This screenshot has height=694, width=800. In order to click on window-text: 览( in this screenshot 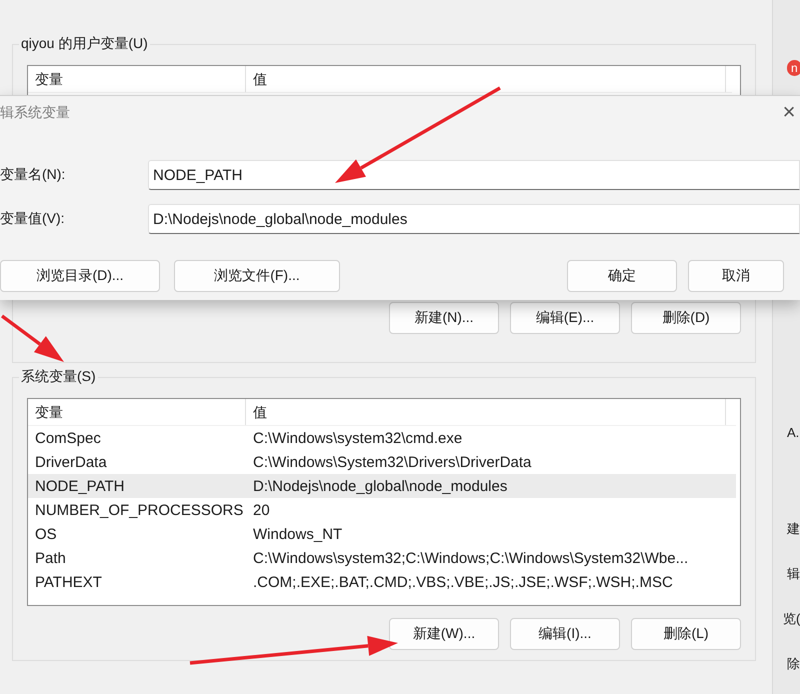, I will do `click(791, 619)`.